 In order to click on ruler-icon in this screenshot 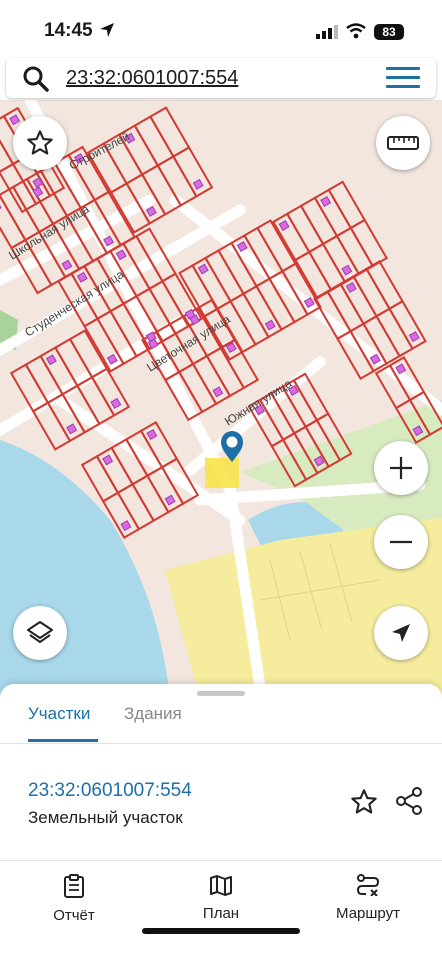, I will do `click(403, 143)`.